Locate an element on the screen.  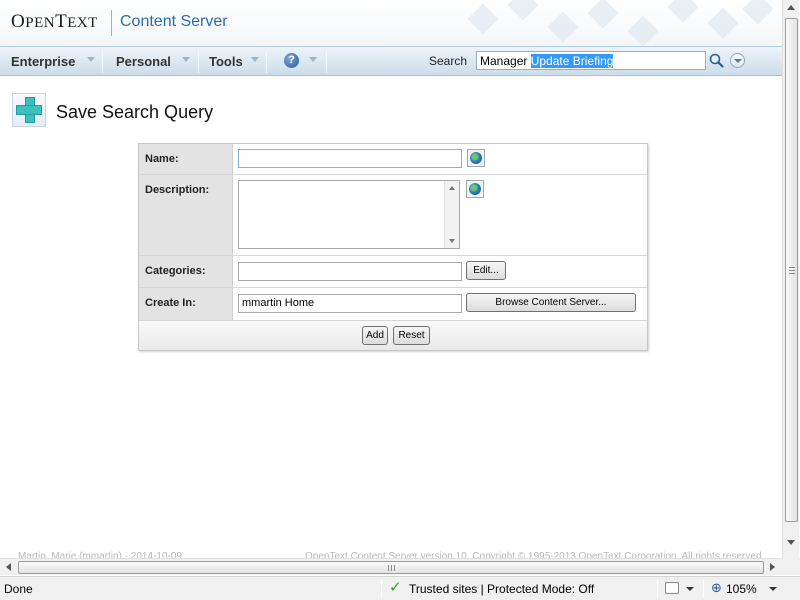
description-textarea is located at coordinates (349, 214).